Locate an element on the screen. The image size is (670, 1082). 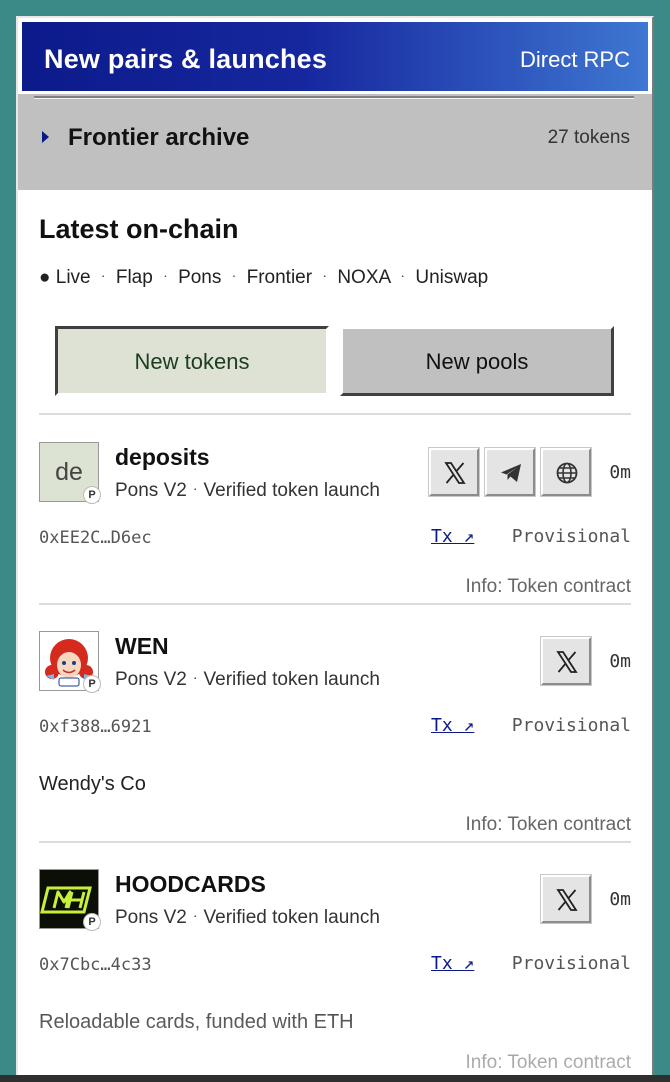
token-name: deposits is located at coordinates (162, 457).